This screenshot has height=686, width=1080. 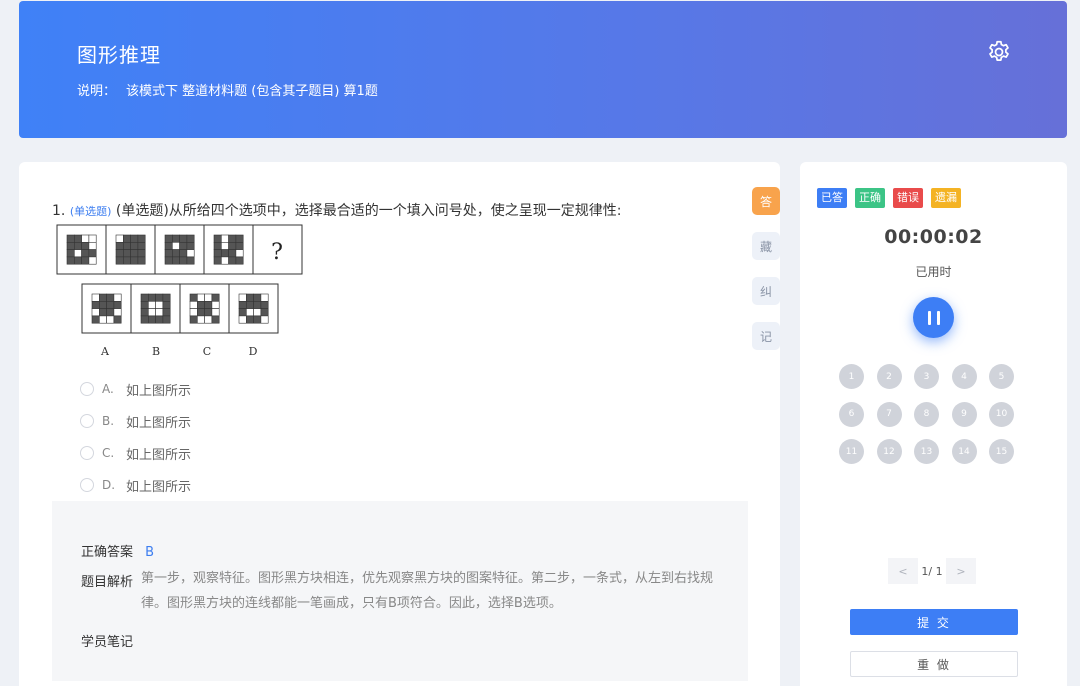 What do you see at coordinates (1001, 414) in the screenshot?
I see `question-number-button: 10` at bounding box center [1001, 414].